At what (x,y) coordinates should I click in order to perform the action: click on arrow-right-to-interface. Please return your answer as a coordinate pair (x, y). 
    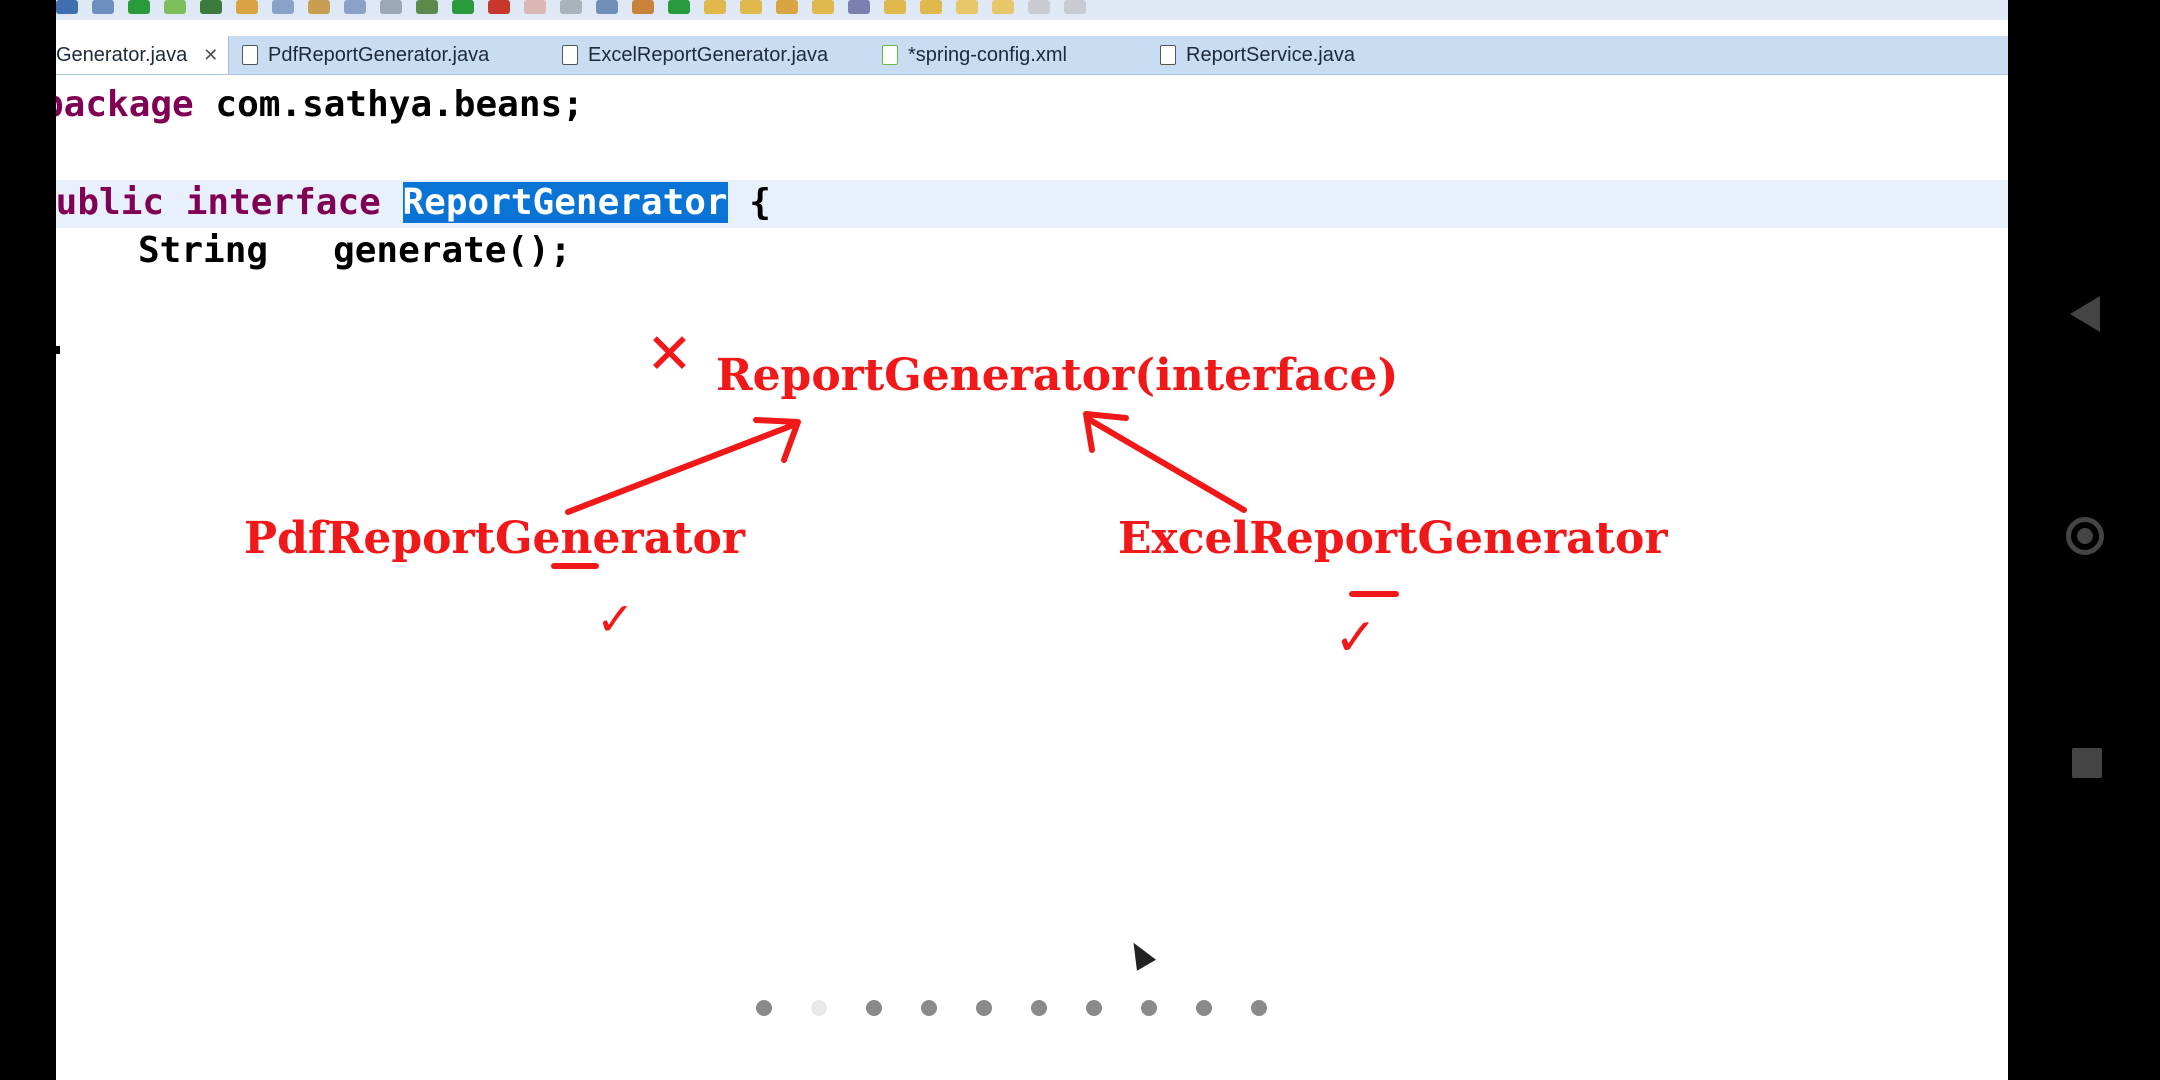
    Looking at the image, I should click on (1167, 465).